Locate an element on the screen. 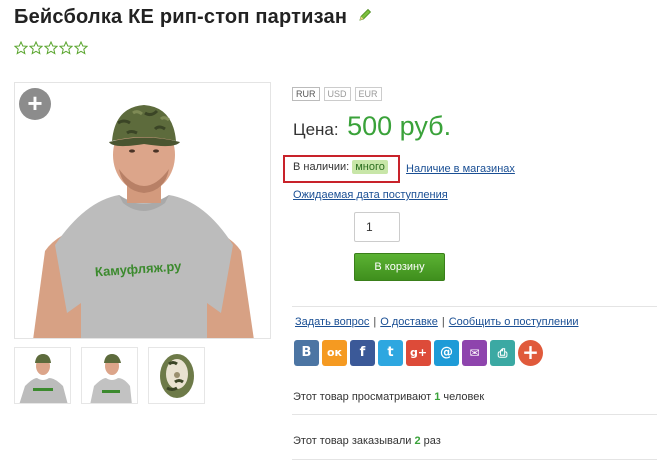 The height and width of the screenshot is (474, 657). thumbnail-side is located at coordinates (109, 375).